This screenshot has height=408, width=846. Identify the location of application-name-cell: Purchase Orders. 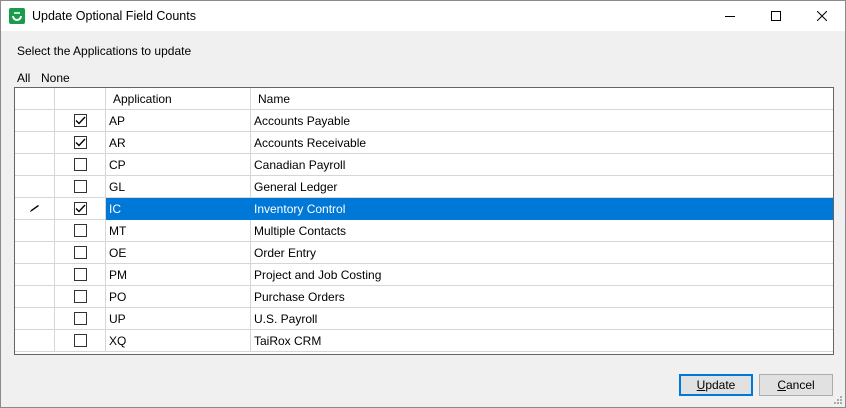
(542, 297).